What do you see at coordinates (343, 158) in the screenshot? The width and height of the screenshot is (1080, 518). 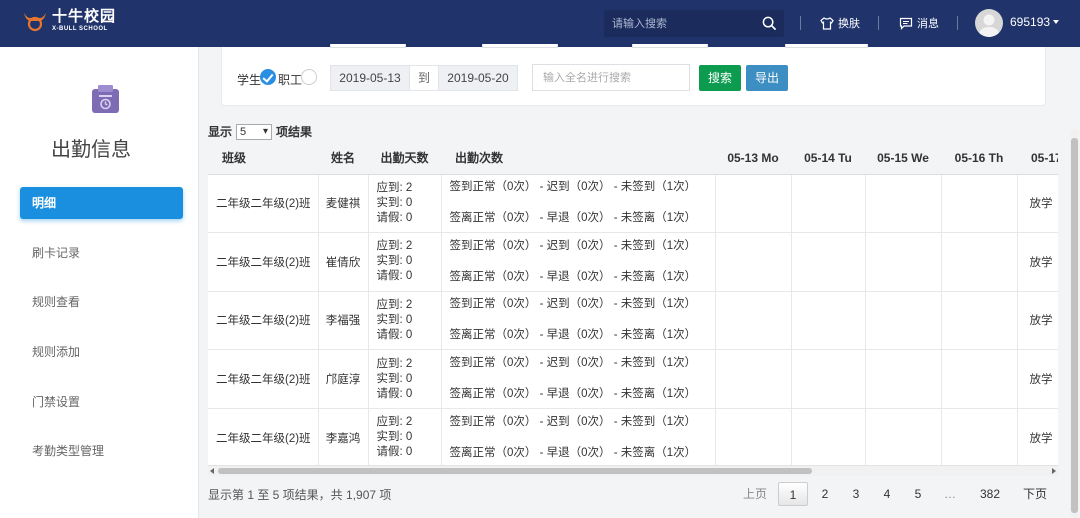 I see `column-header-name: 姓名` at bounding box center [343, 158].